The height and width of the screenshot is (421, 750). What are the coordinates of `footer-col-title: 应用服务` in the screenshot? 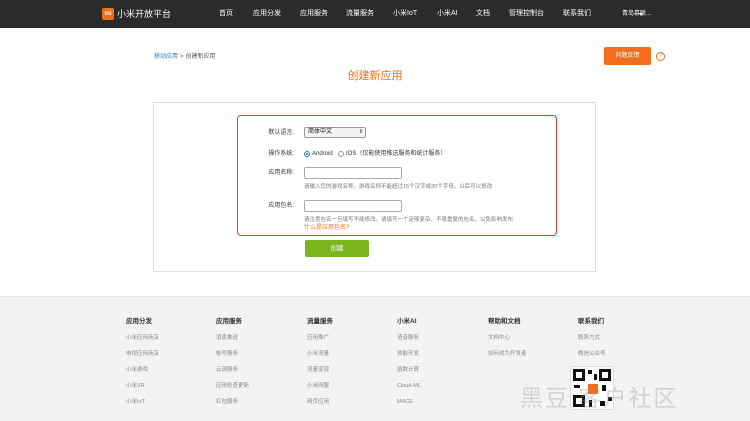 It's located at (229, 321).